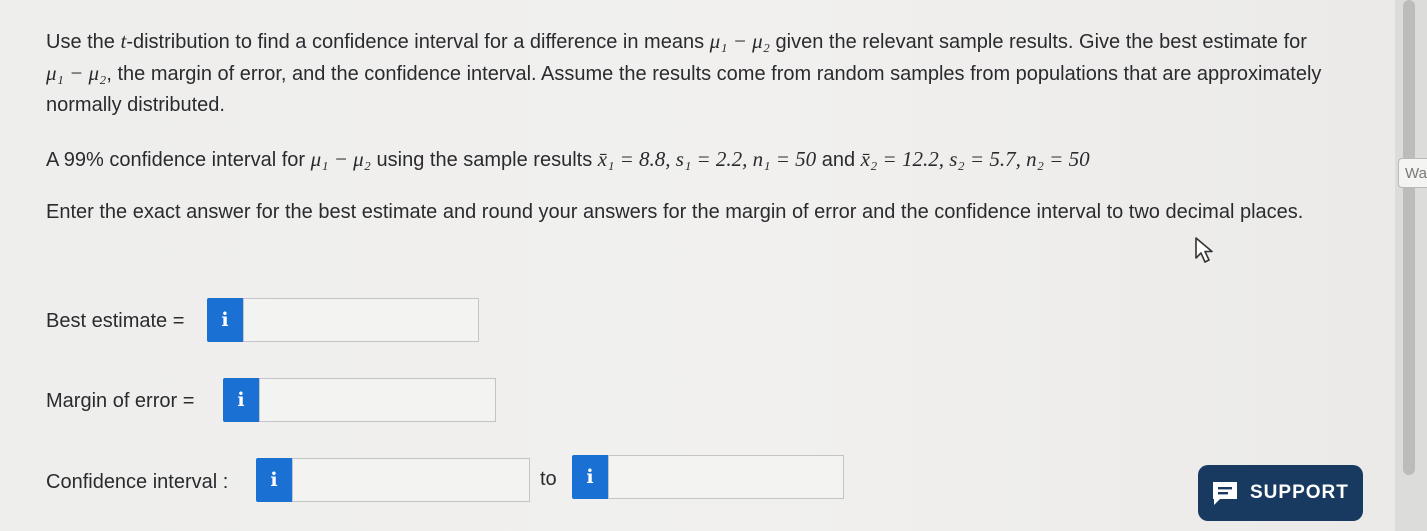  Describe the element at coordinates (120, 401) in the screenshot. I see `margin-of-error-label: Margin of error =` at that location.